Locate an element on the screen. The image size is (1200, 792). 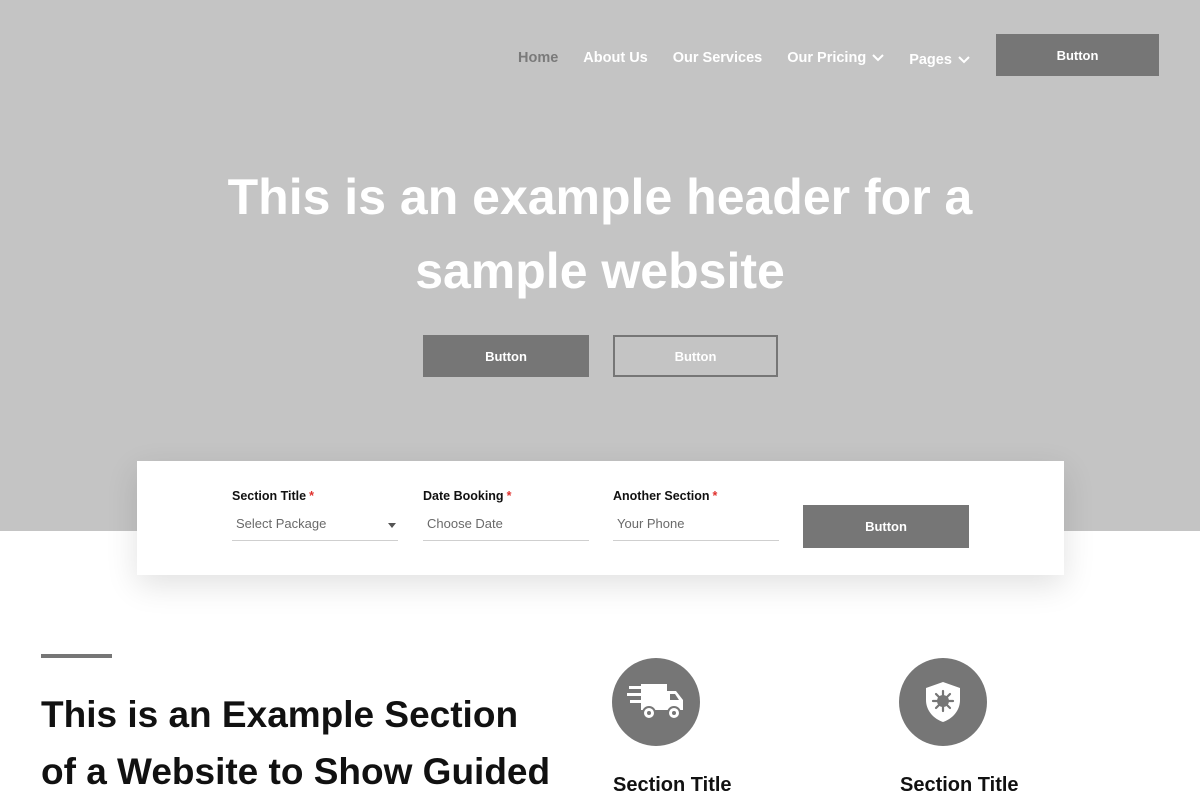
phone-label: Another Section * is located at coordinates (665, 496).